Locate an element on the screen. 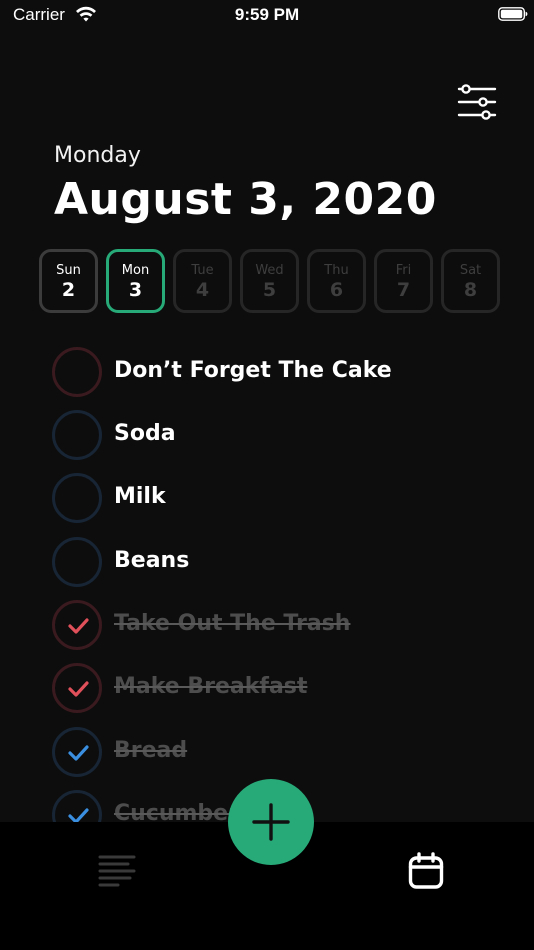 Image resolution: width=534 pixels, height=950 pixels. day-number: 5 is located at coordinates (269, 290).